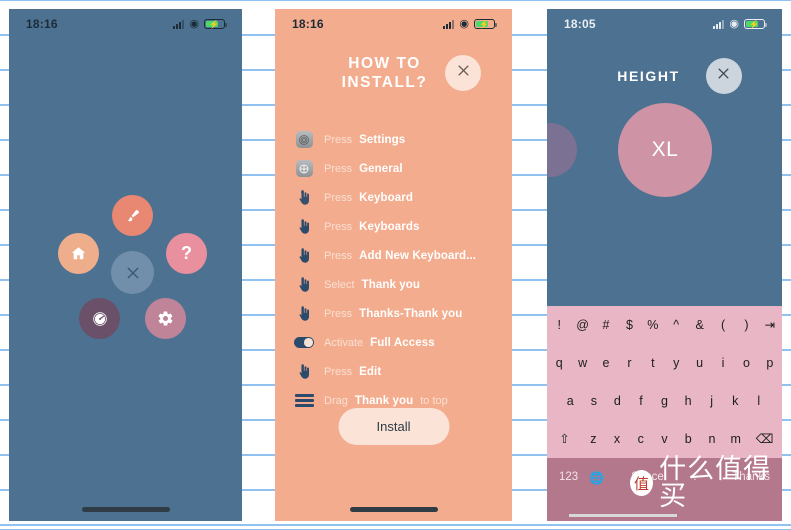 The width and height of the screenshot is (791, 530). I want to click on status-bar-panel2: 18:16 ◉ ⚡, so click(393, 24).